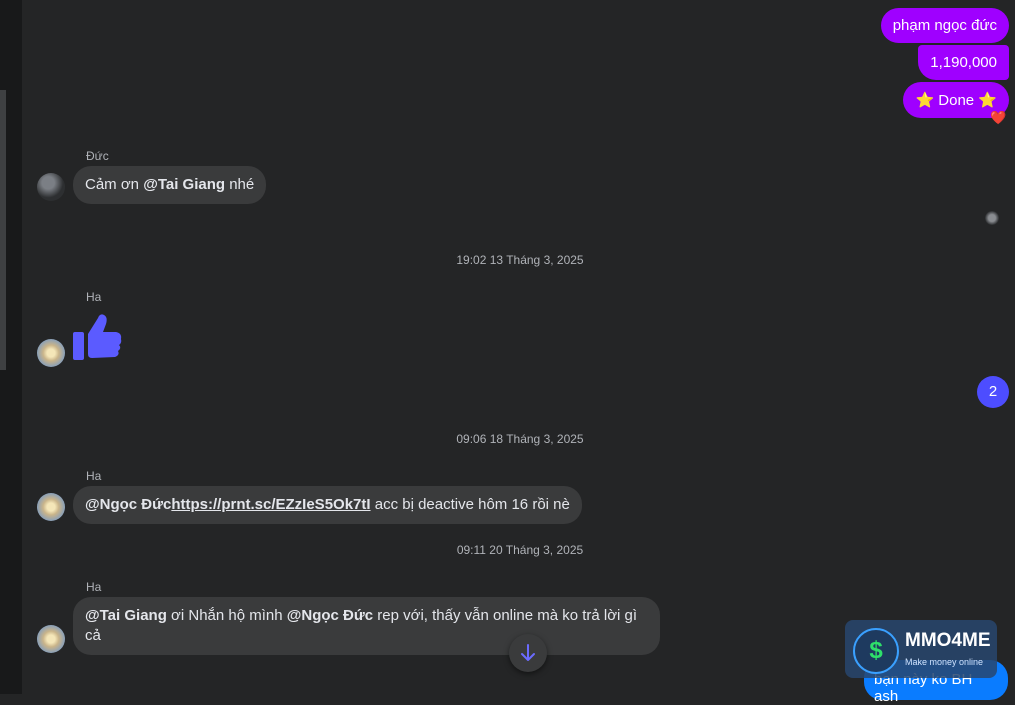  I want to click on outgoing-message: 1,190,000, so click(963, 62).